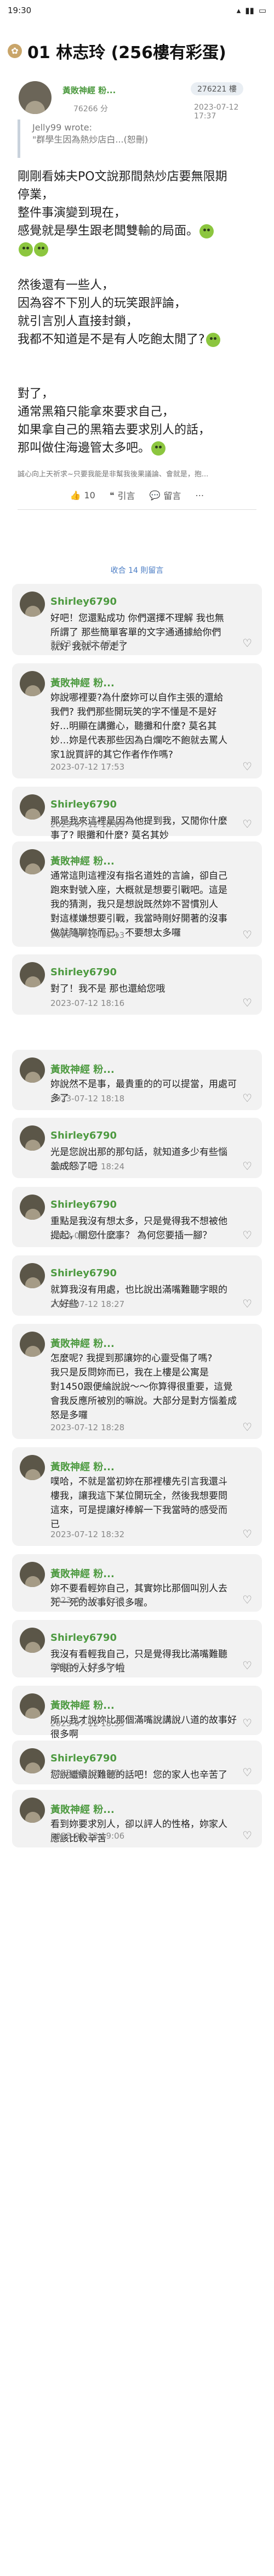 The height and width of the screenshot is (2576, 274). Describe the element at coordinates (123, 495) in the screenshot. I see `quote-button: ❝ 引言` at that location.